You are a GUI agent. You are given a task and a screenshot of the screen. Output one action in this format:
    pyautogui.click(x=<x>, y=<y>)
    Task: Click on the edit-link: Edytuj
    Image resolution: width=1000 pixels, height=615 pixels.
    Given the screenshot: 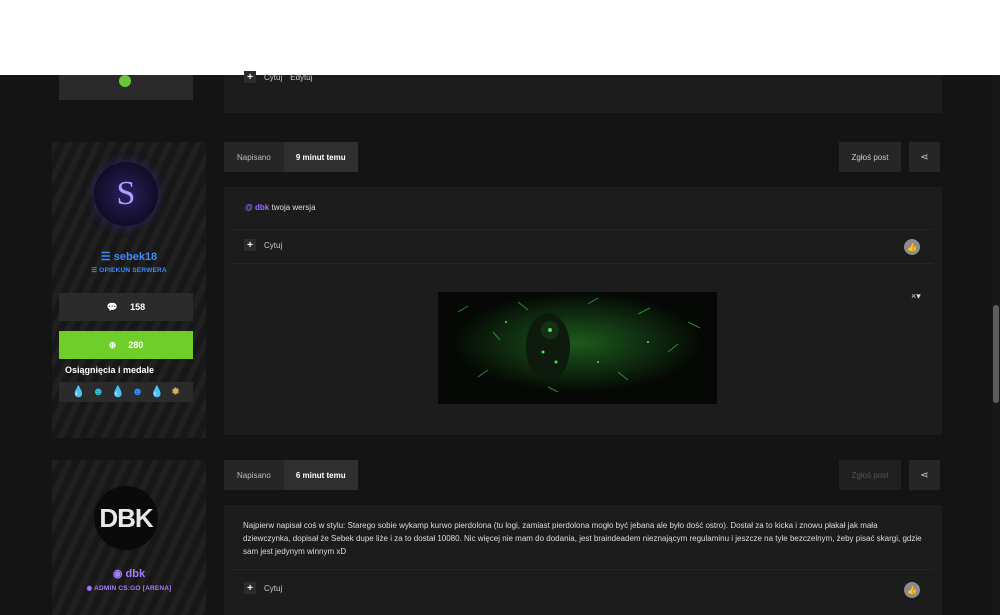 What is the action you would take?
    pyautogui.click(x=301, y=77)
    